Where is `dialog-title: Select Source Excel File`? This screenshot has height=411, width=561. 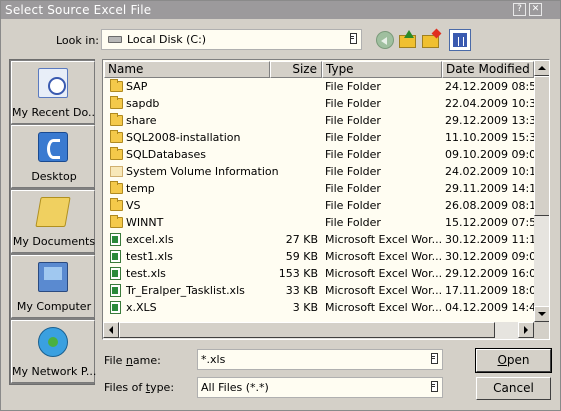
dialog-title: Select Source Excel File is located at coordinates (78, 10).